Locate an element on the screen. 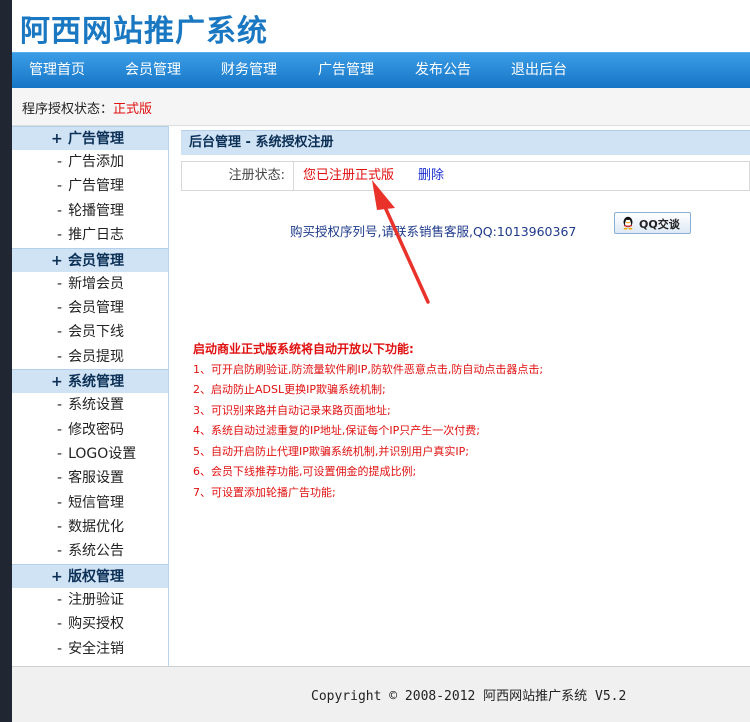 This screenshot has width=750, height=722. sidebar-item-support-settings: - 客服设置 is located at coordinates (90, 478).